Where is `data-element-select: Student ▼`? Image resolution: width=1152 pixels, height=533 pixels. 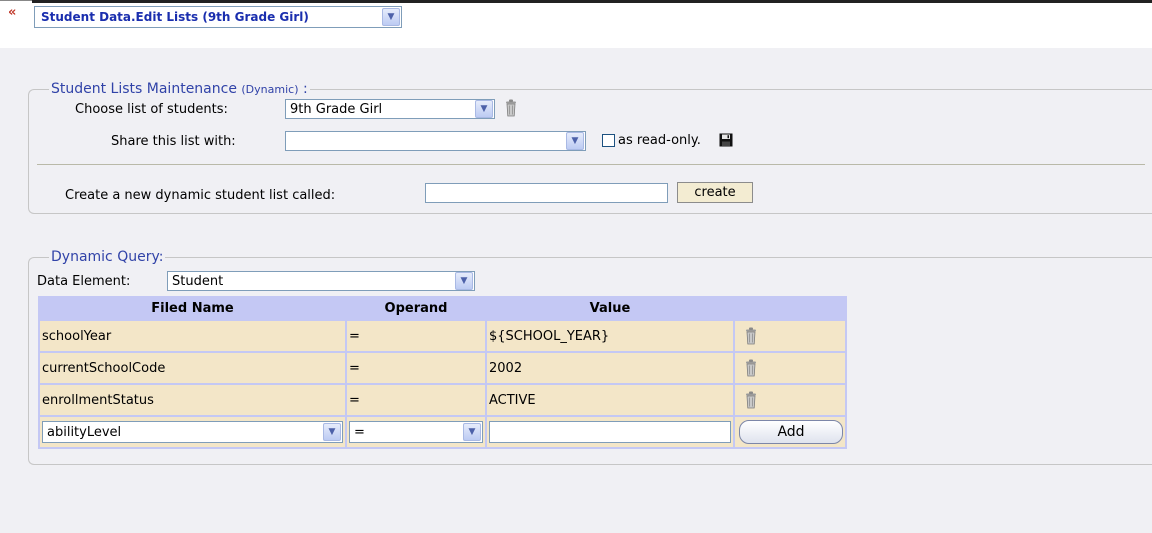 data-element-select: Student ▼ is located at coordinates (321, 281).